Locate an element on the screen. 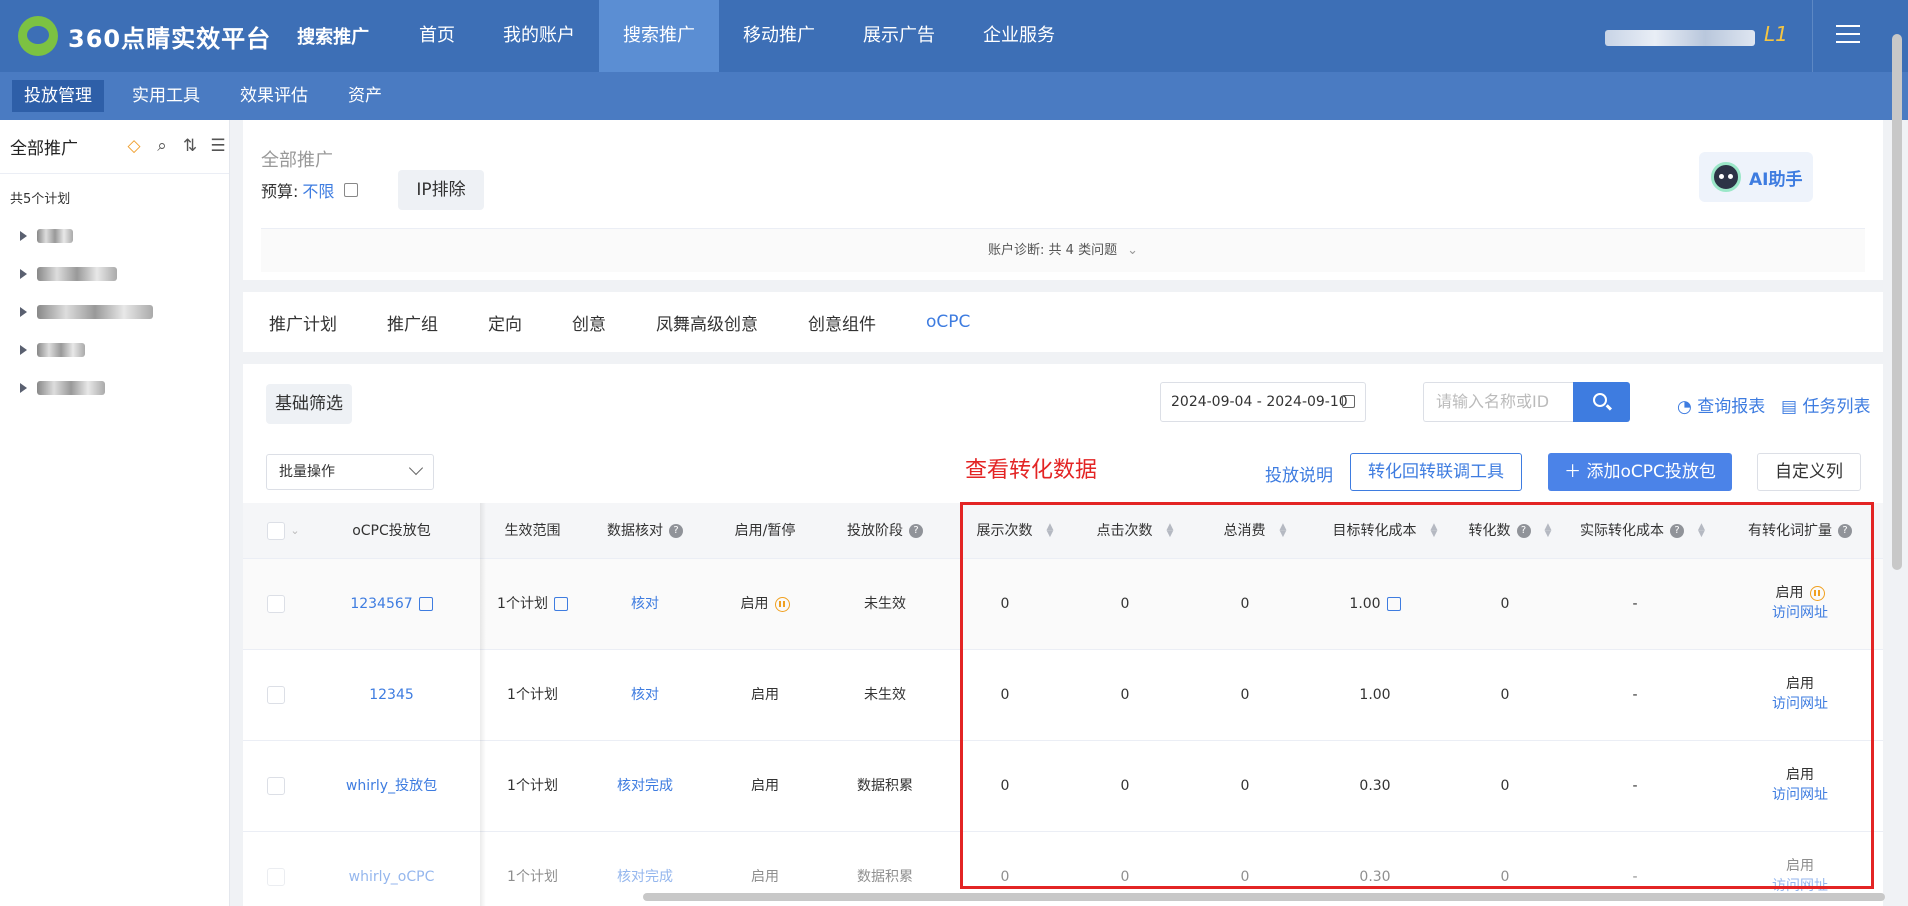 Image resolution: width=1908 pixels, height=906 pixels. budget-label: 预算: is located at coordinates (280, 191).